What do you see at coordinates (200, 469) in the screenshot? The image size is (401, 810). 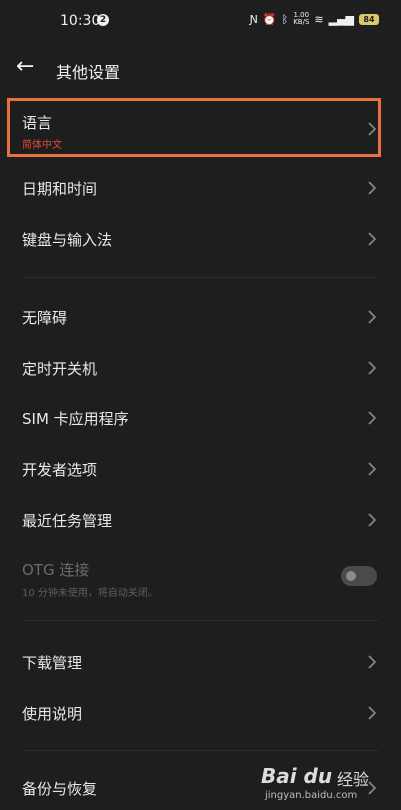 I see `setting-developer: 开发者选项` at bounding box center [200, 469].